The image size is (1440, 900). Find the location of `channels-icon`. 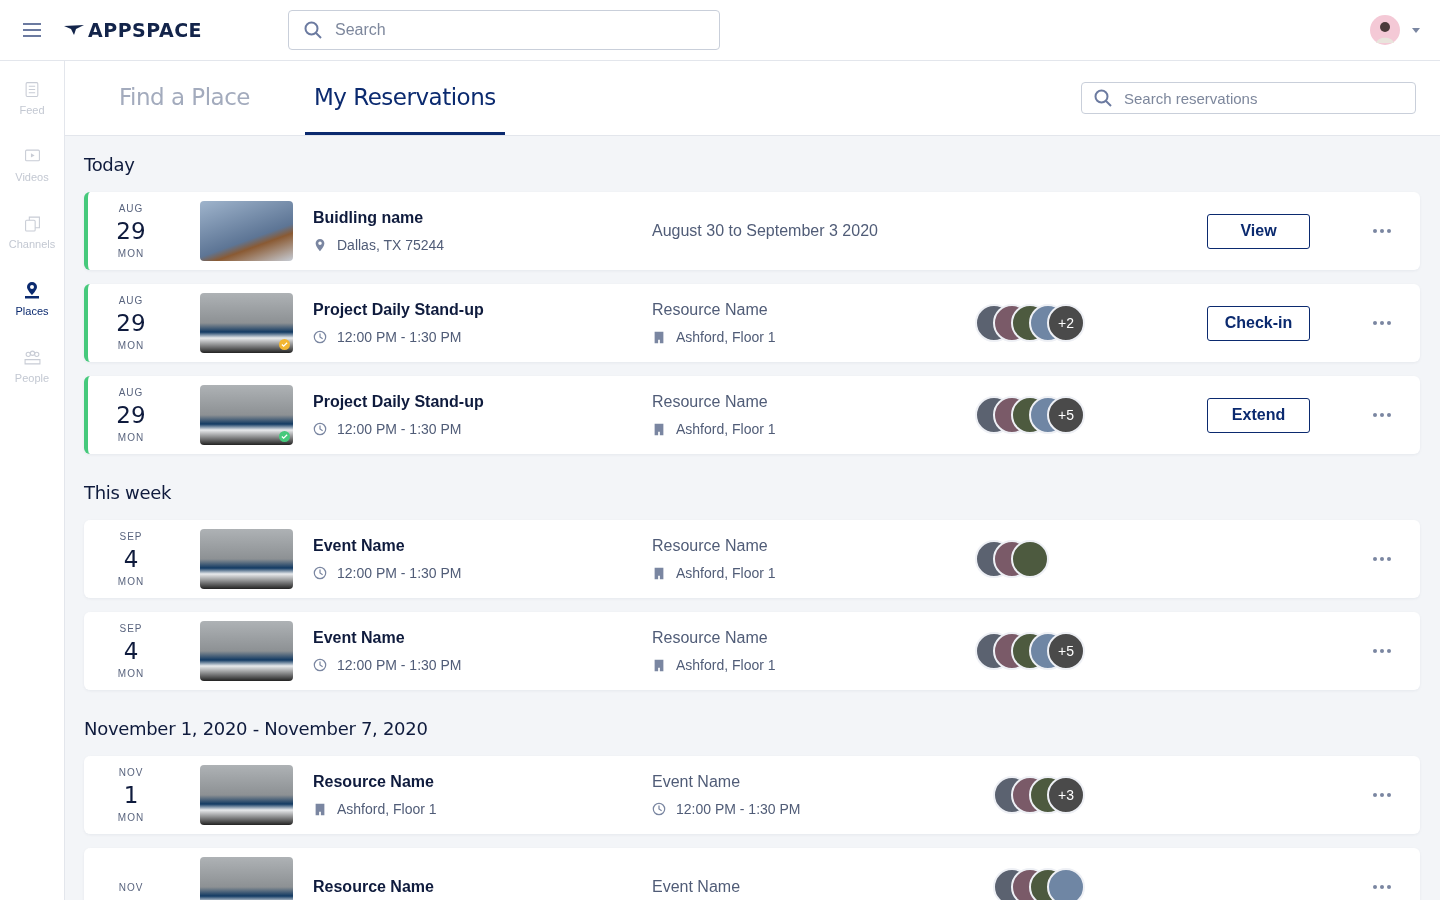

channels-icon is located at coordinates (32, 223).